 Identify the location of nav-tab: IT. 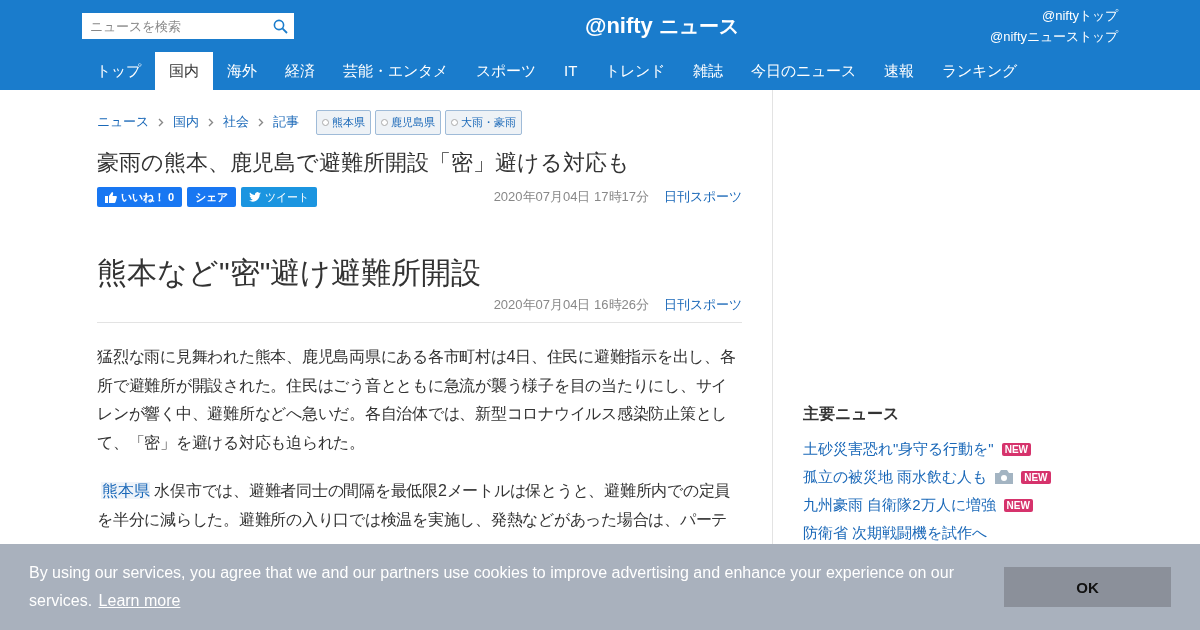
(571, 71).